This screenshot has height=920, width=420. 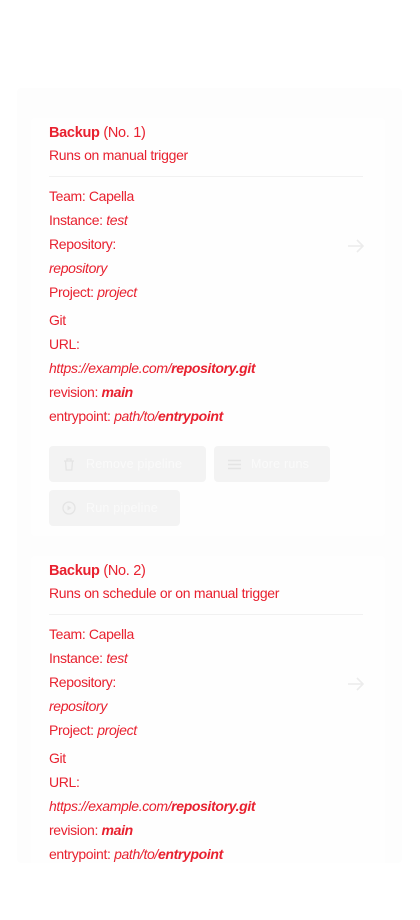 I want to click on pipeline-title: Backup (No. 1), so click(x=214, y=133).